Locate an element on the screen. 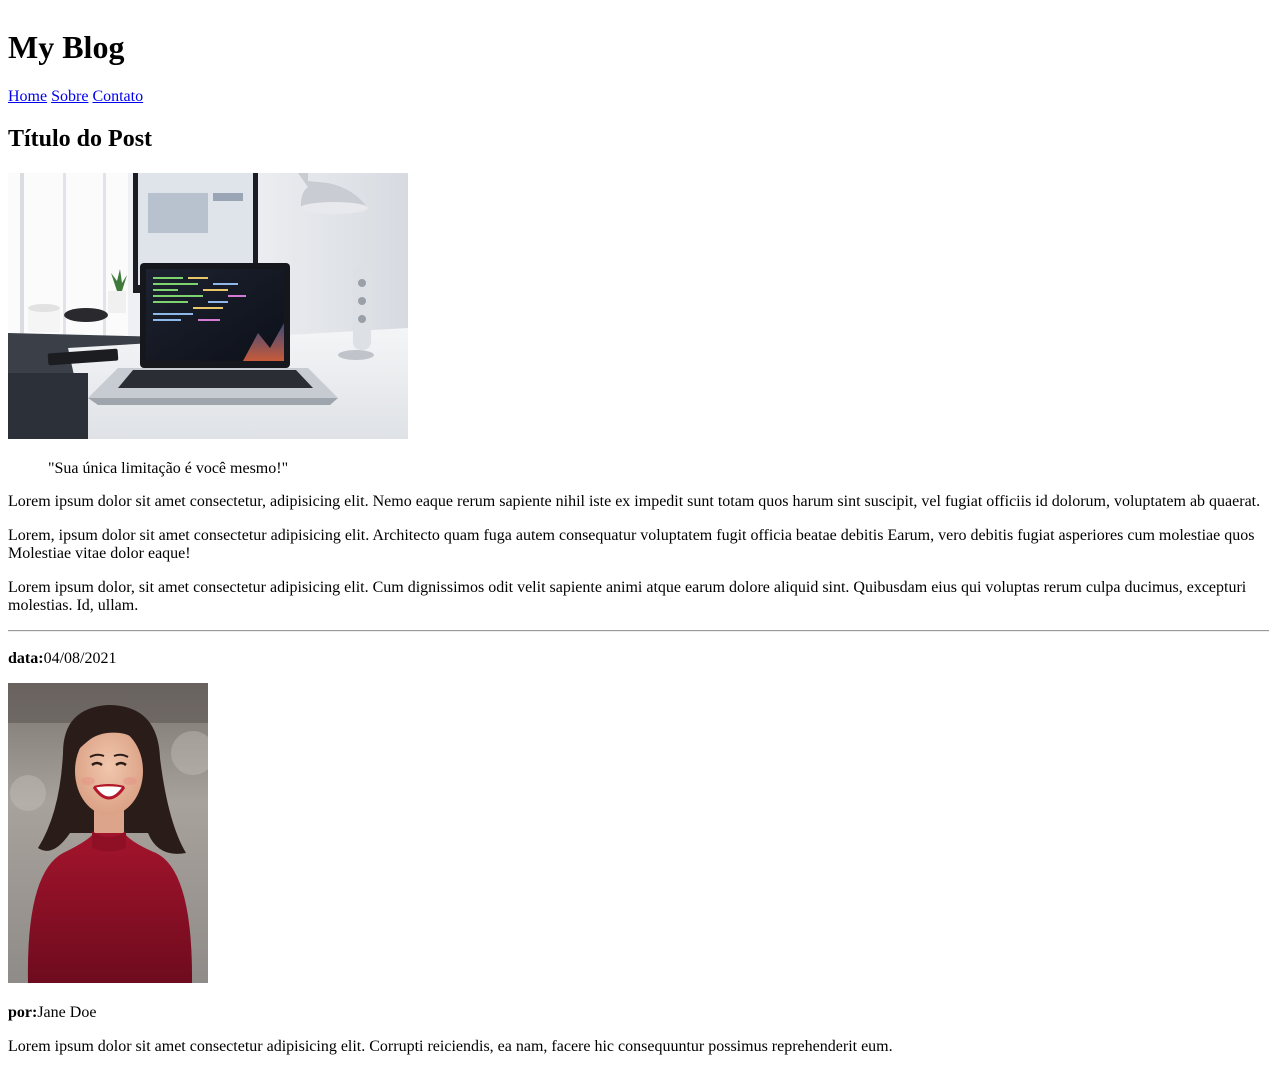 The height and width of the screenshot is (1079, 1278). post-title: Título do Post is located at coordinates (80, 139).